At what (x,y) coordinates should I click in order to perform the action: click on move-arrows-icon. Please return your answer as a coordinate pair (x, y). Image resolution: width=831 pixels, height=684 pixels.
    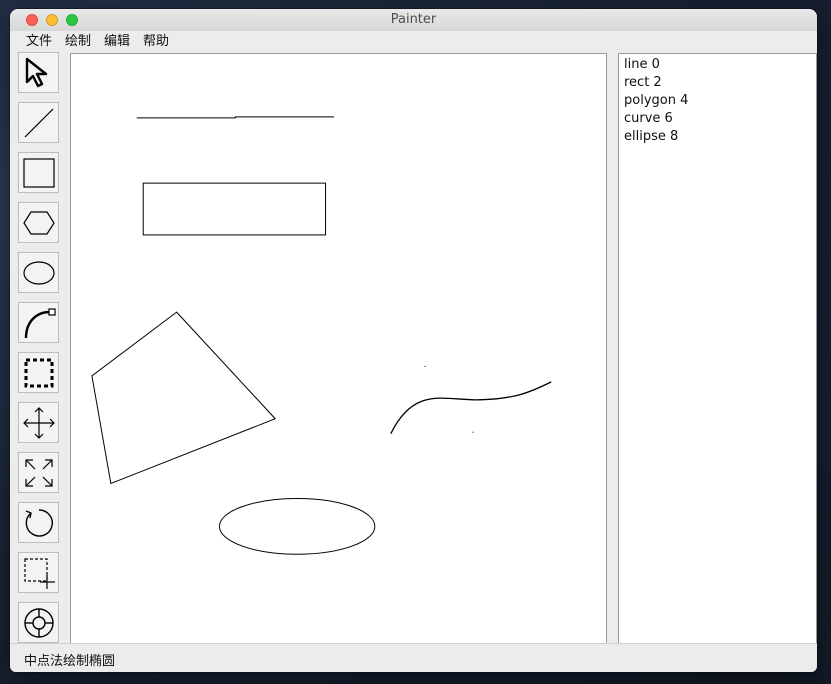
    Looking at the image, I should click on (38, 422).